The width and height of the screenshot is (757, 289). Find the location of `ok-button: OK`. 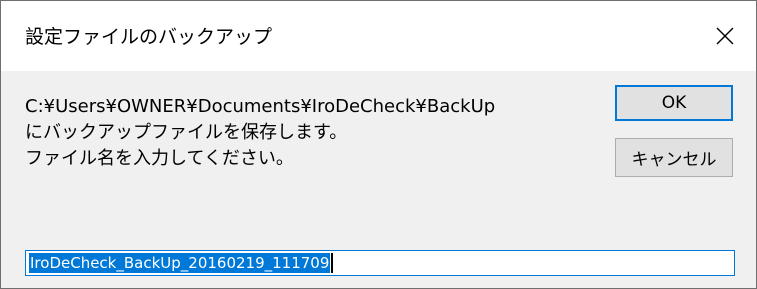

ok-button: OK is located at coordinates (674, 103).